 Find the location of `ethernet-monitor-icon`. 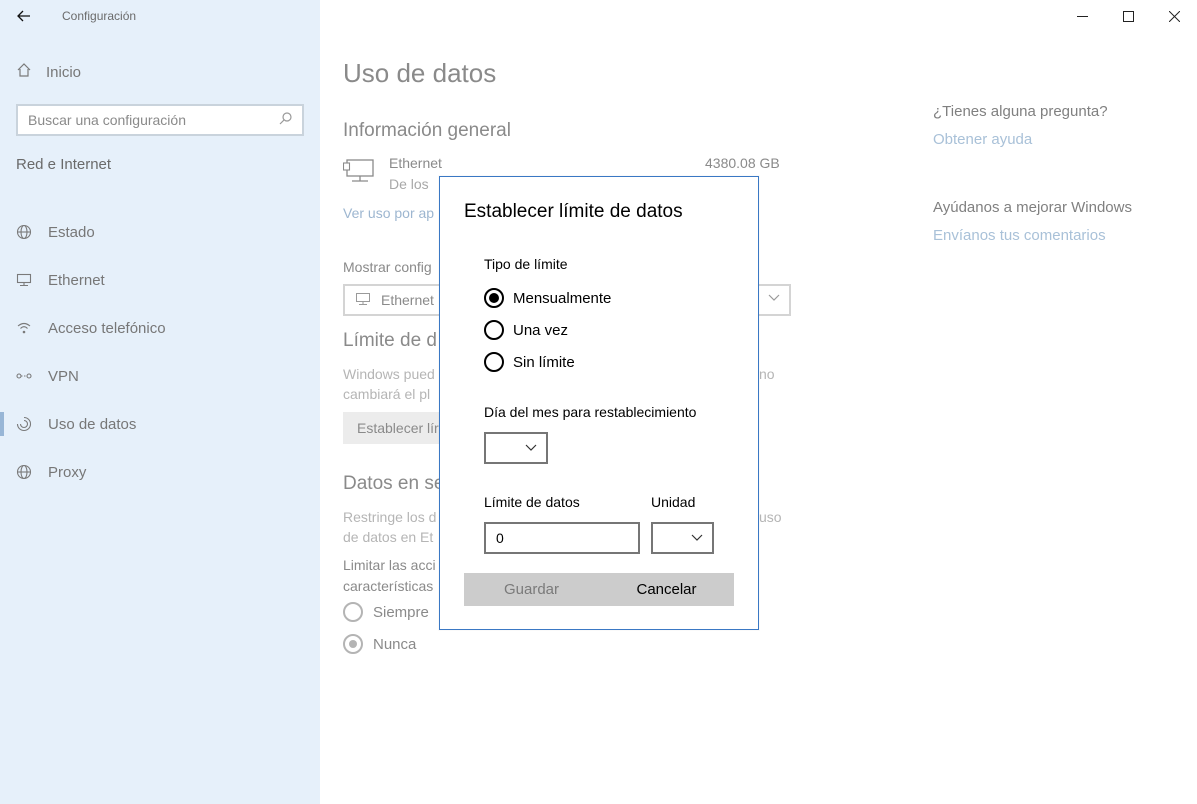

ethernet-monitor-icon is located at coordinates (359, 172).